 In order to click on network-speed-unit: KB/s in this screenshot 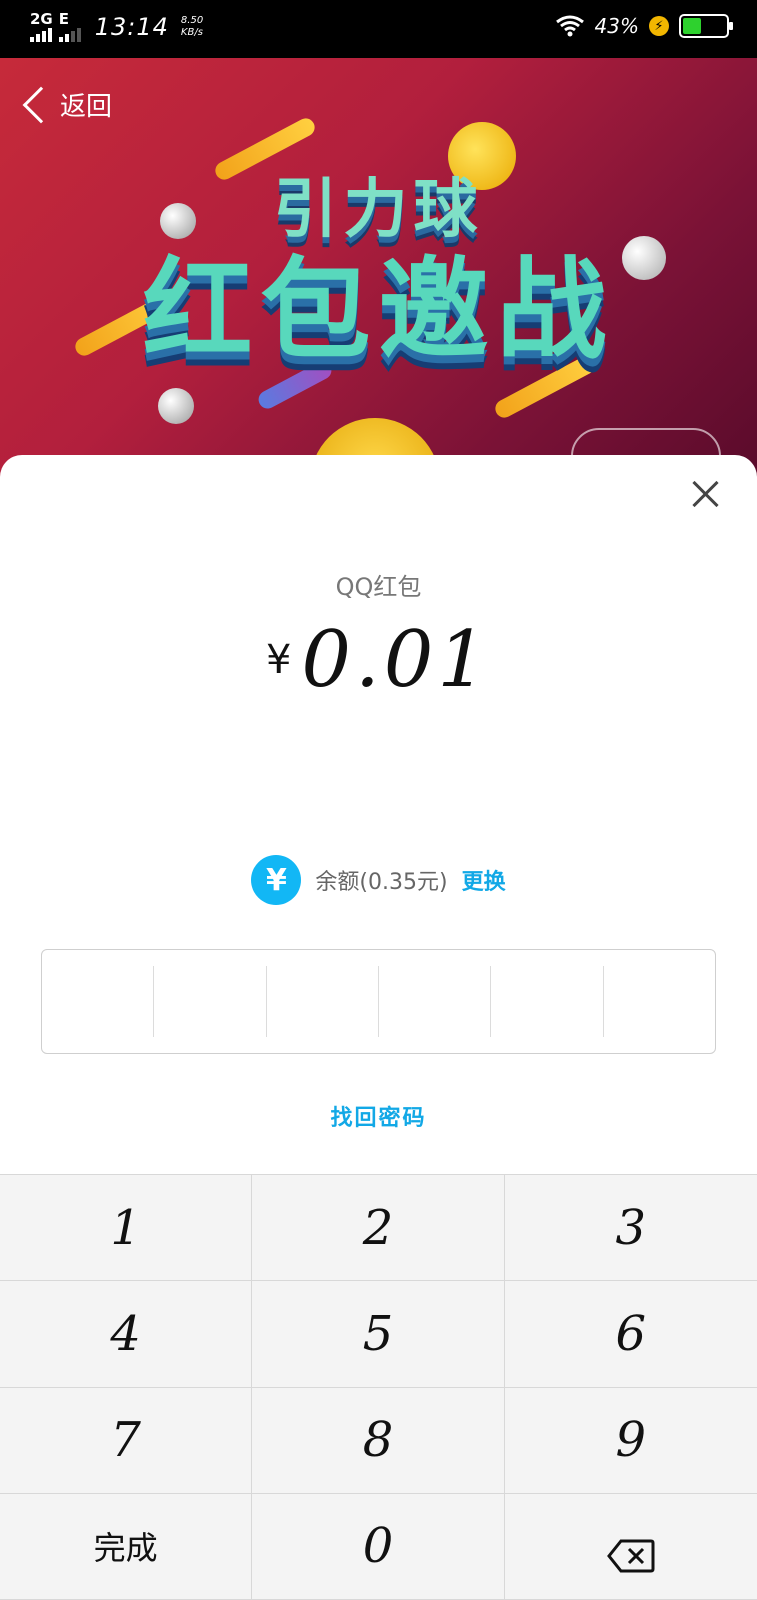, I will do `click(191, 32)`.